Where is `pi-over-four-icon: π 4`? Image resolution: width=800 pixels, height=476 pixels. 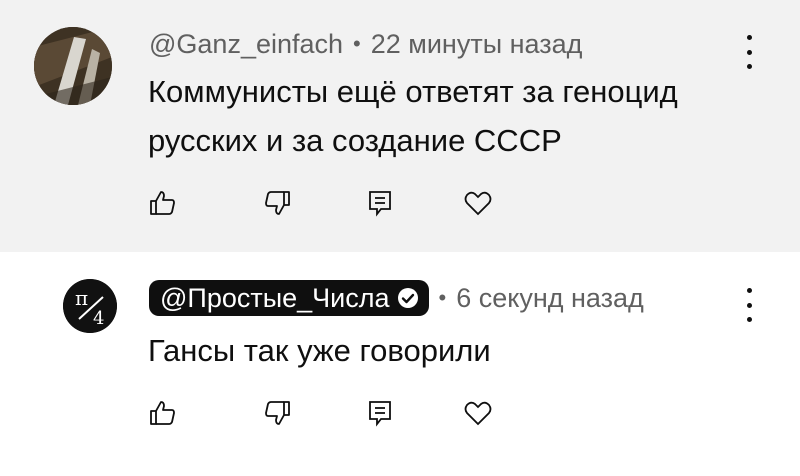
pi-over-four-icon: π 4 is located at coordinates (90, 306).